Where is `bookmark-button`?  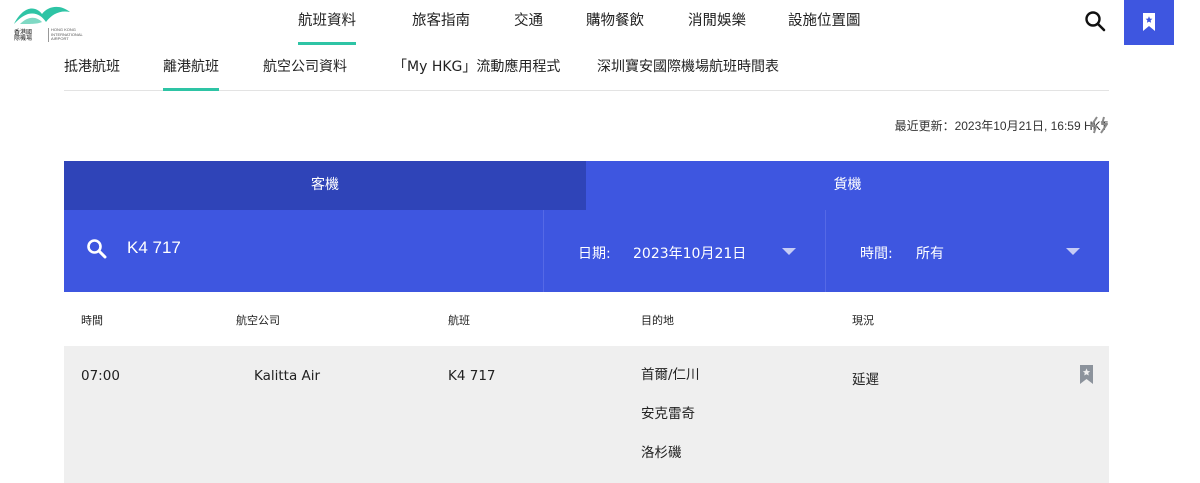 bookmark-button is located at coordinates (1149, 22).